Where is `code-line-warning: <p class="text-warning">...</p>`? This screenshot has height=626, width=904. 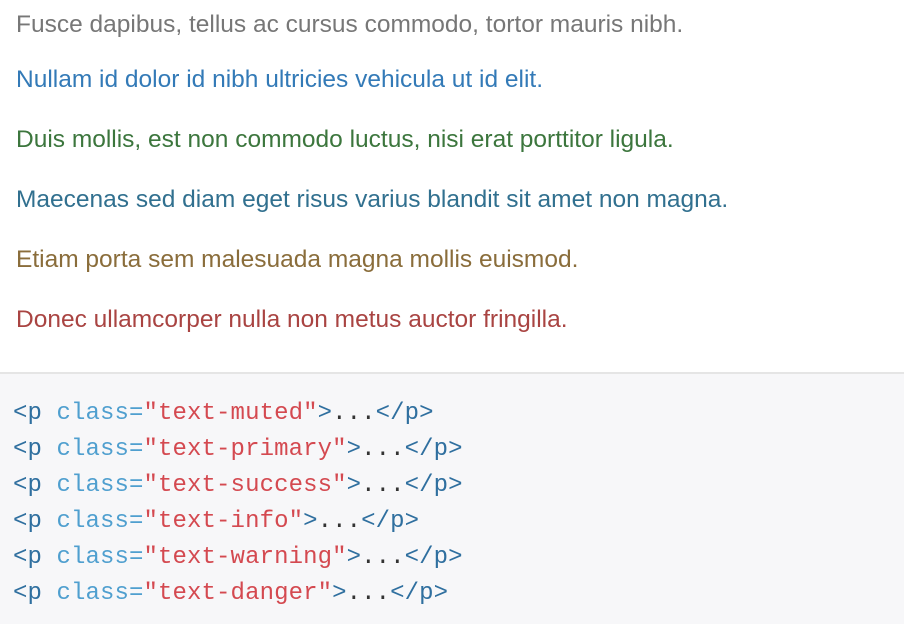 code-line-warning: <p class="text-warning">...</p> is located at coordinates (458, 558).